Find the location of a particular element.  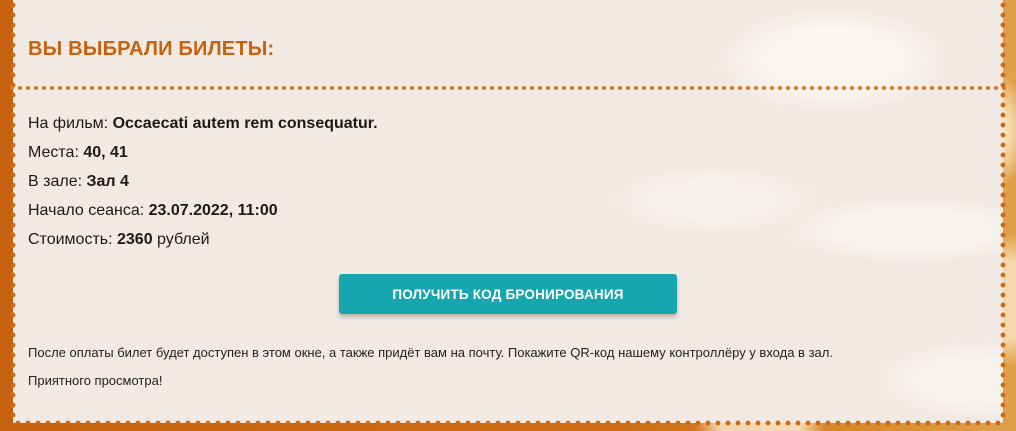

cost-unit: рублей is located at coordinates (181, 239).